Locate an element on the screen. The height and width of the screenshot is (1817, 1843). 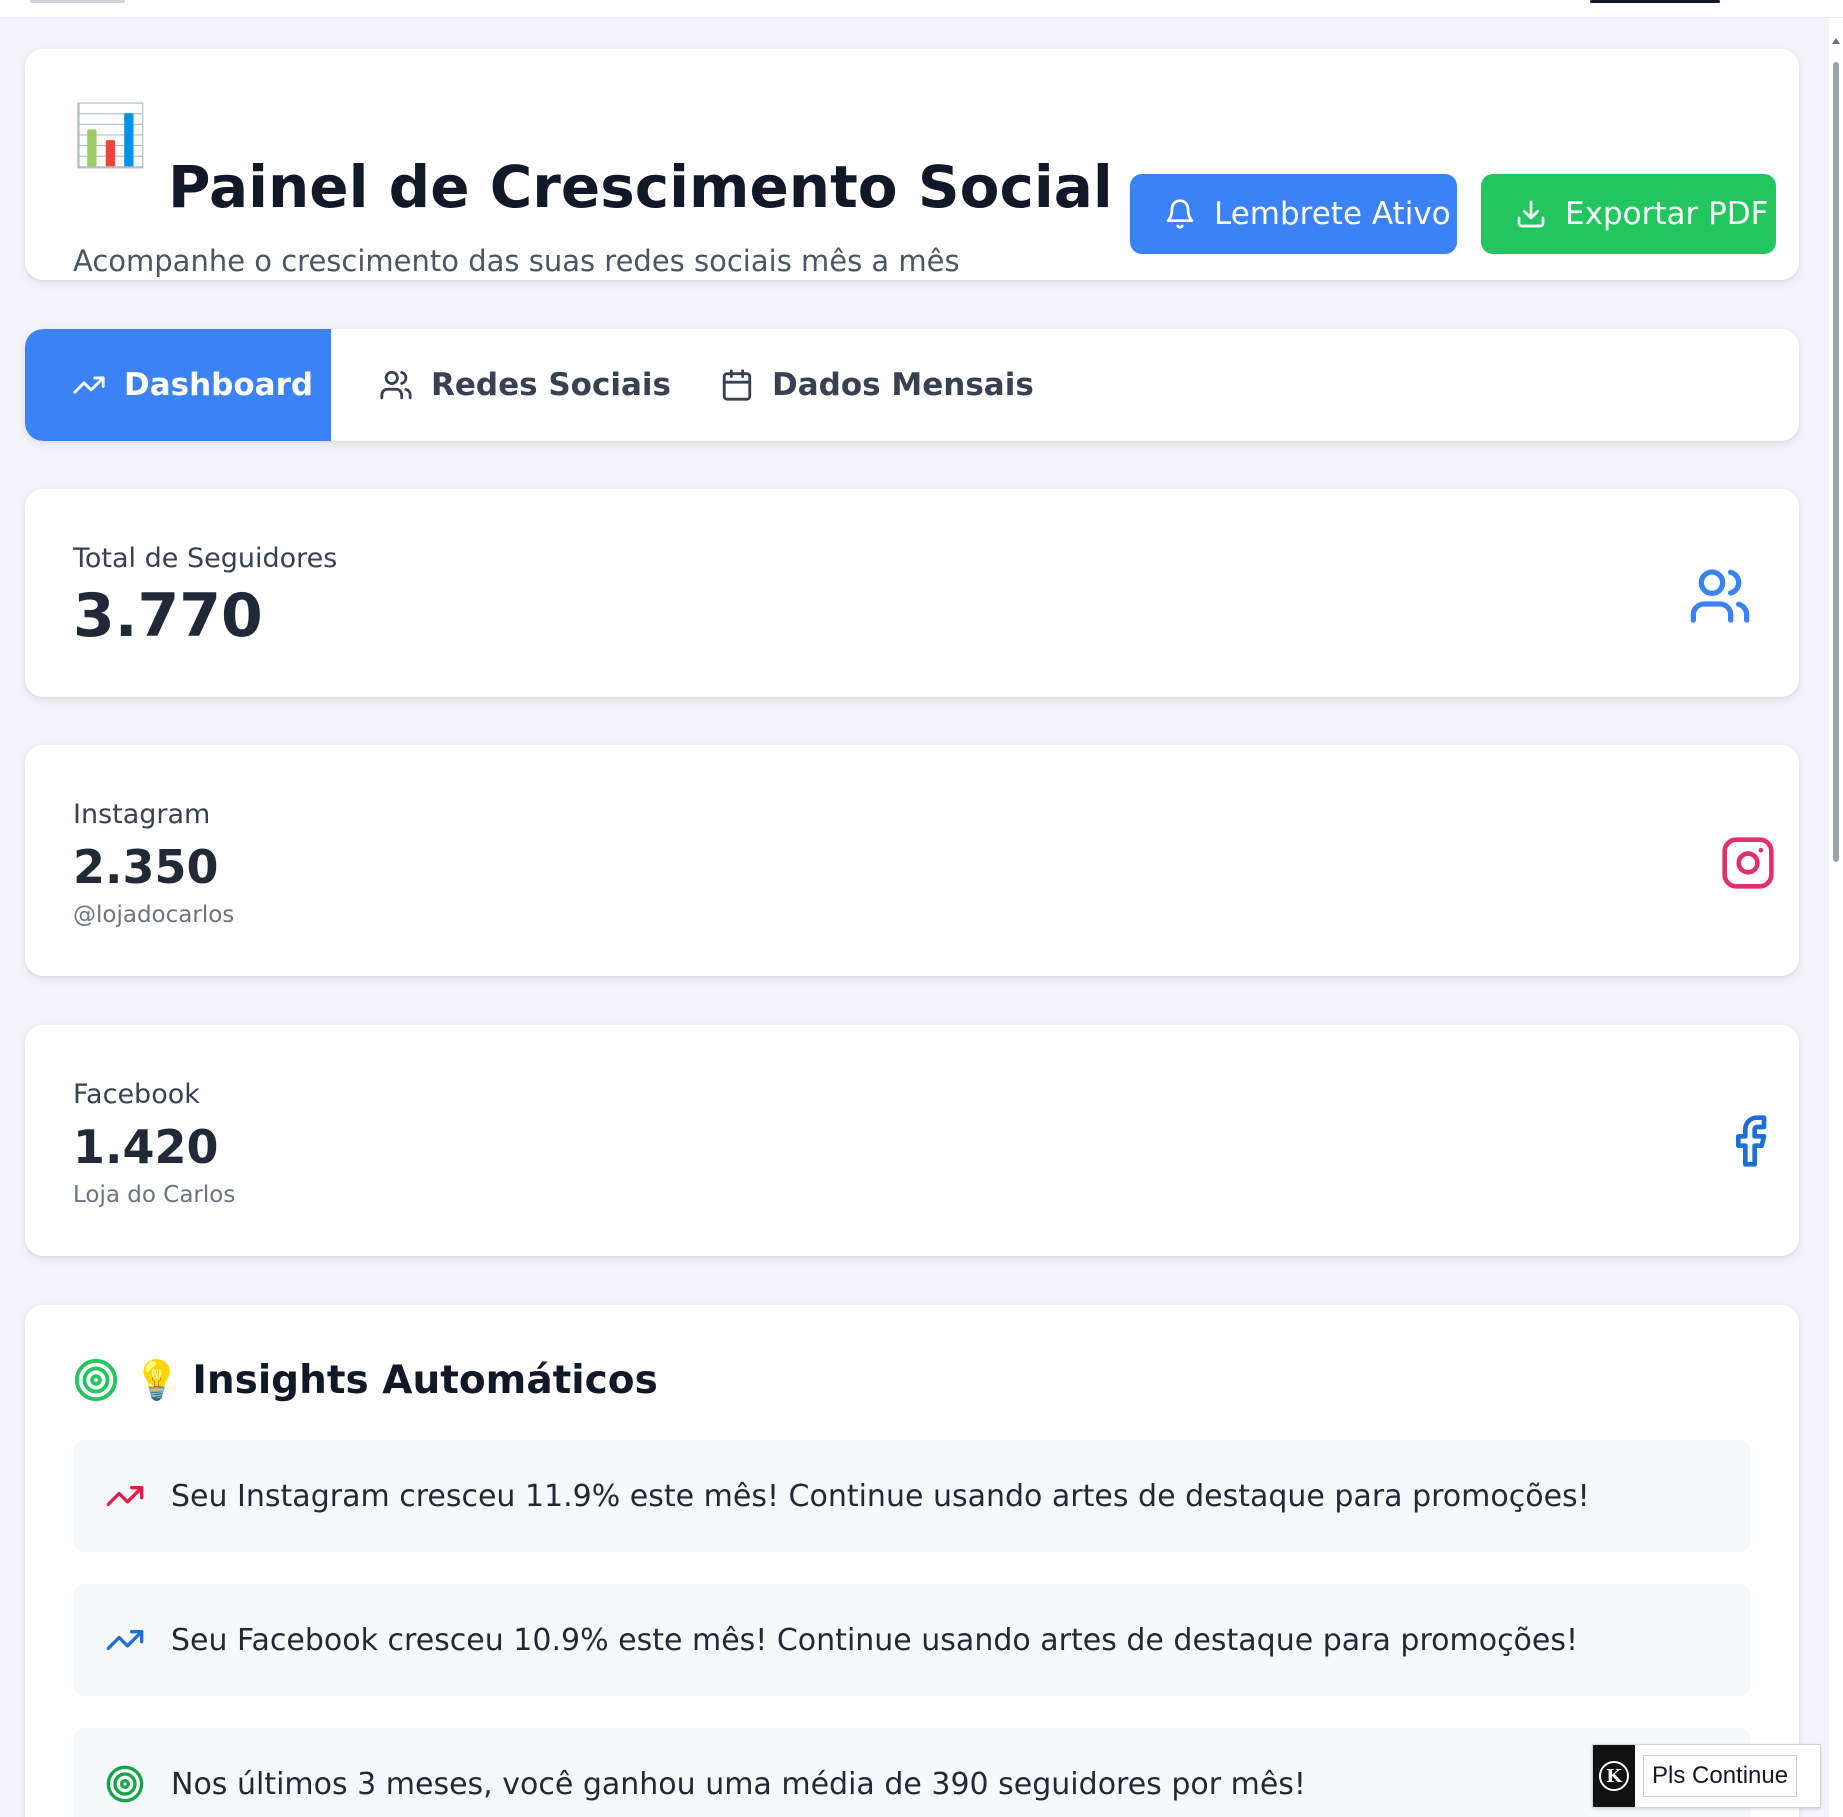
tab-dashboard: Dashboard is located at coordinates (178, 385).